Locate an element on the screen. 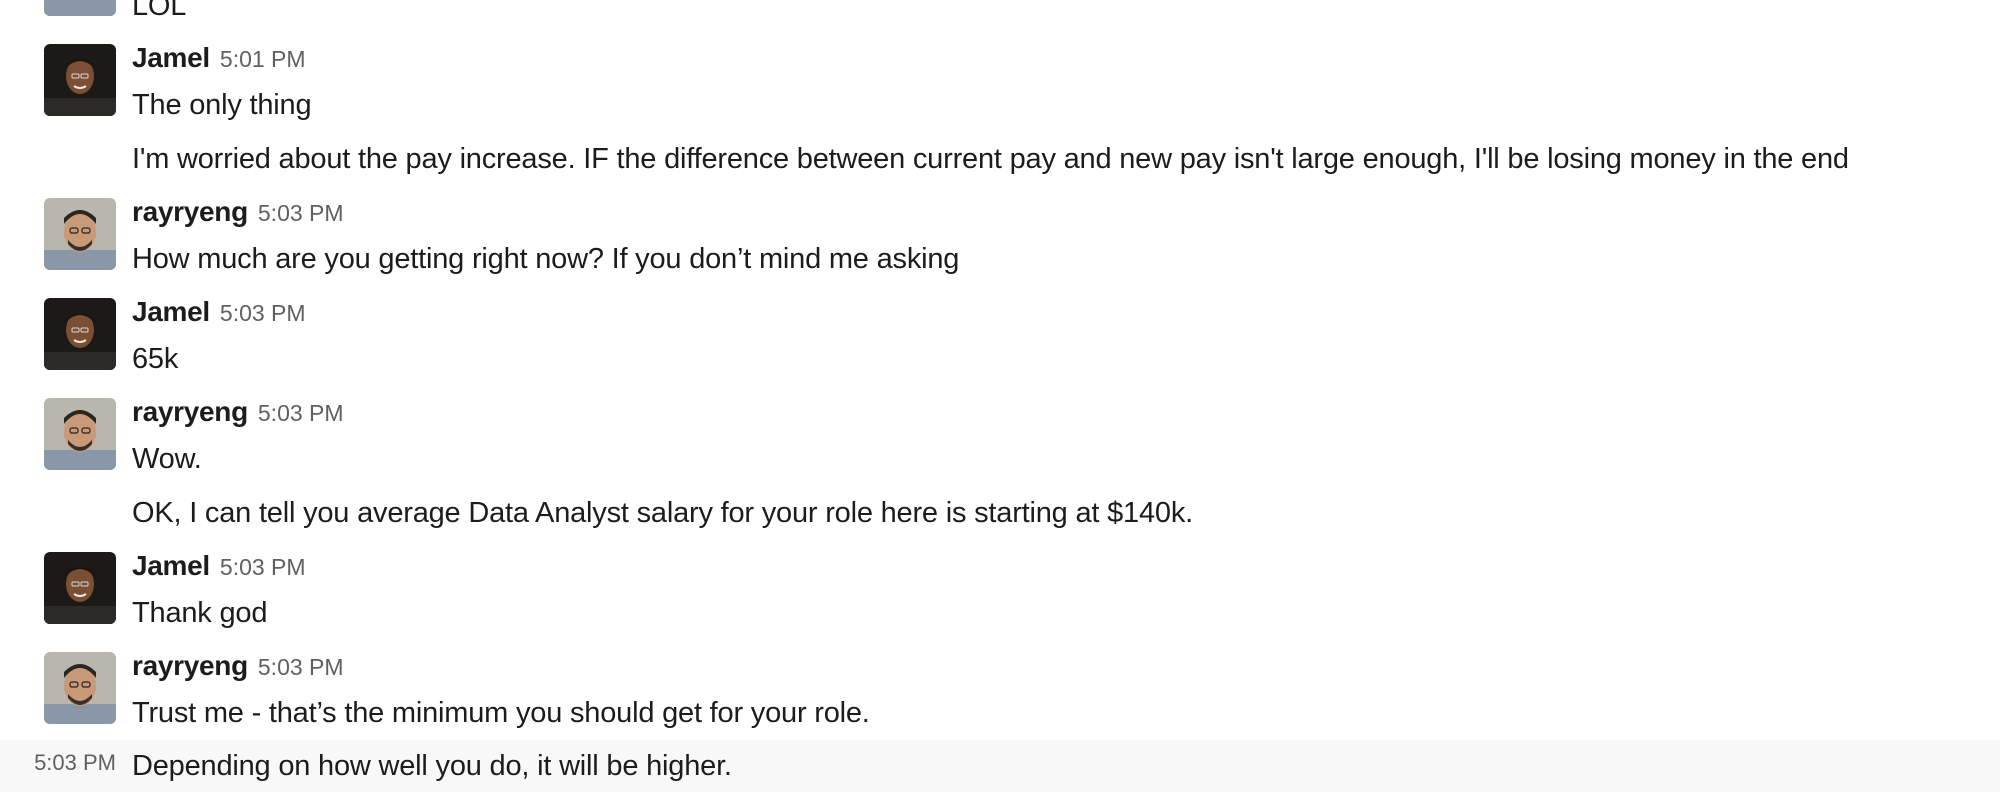 Image resolution: width=2000 pixels, height=792 pixels. message-text: The only thing is located at coordinates (222, 105).